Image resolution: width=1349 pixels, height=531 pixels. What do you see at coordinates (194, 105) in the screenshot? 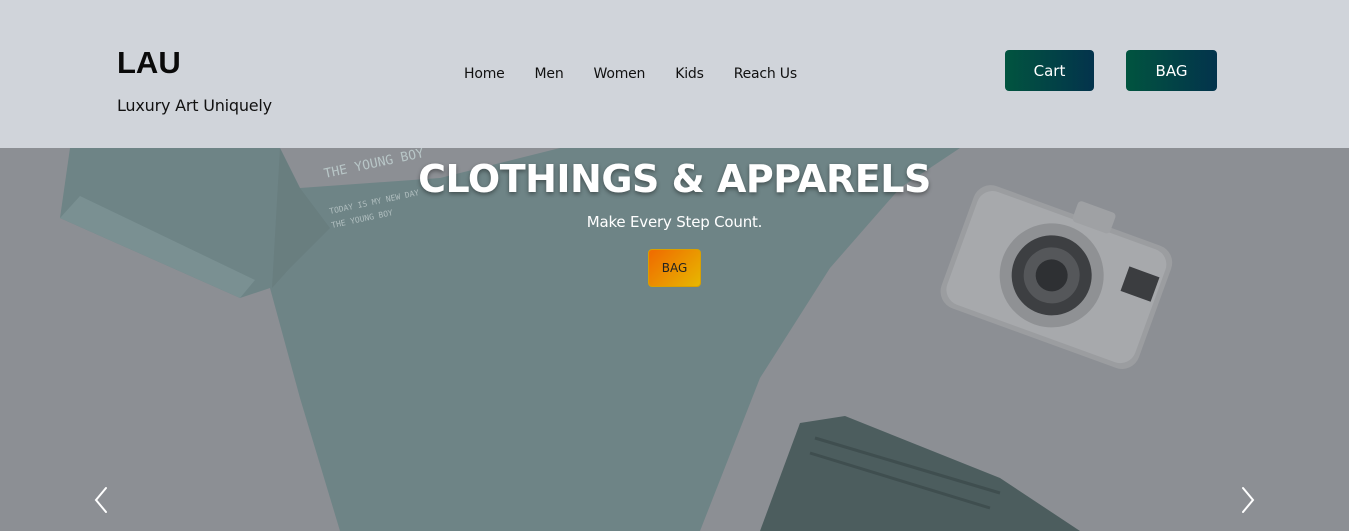
I see `brand-tagline: Luxury Art Uniquely` at bounding box center [194, 105].